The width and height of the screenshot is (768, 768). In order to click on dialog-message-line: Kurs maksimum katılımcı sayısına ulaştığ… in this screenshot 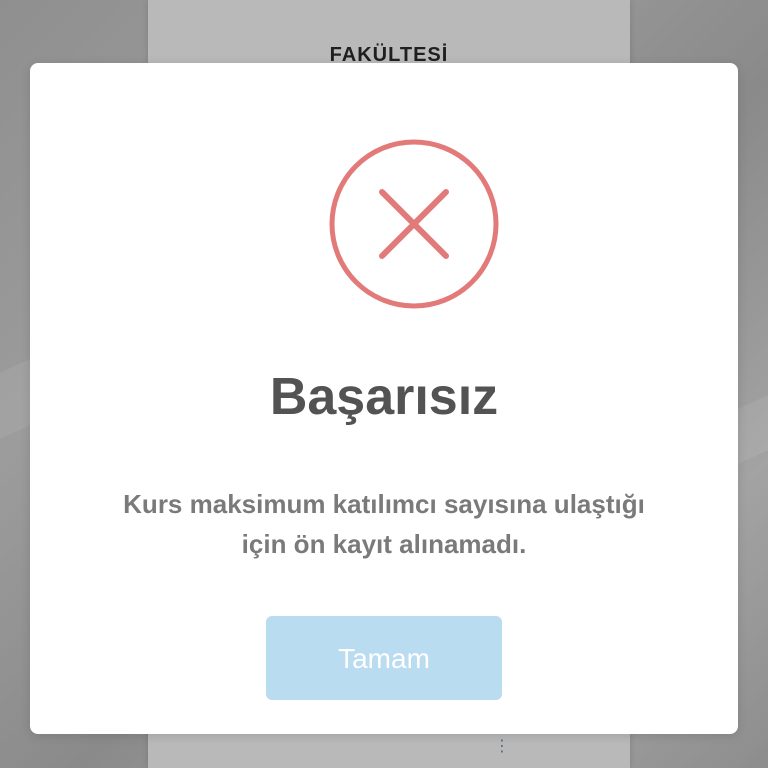, I will do `click(384, 504)`.